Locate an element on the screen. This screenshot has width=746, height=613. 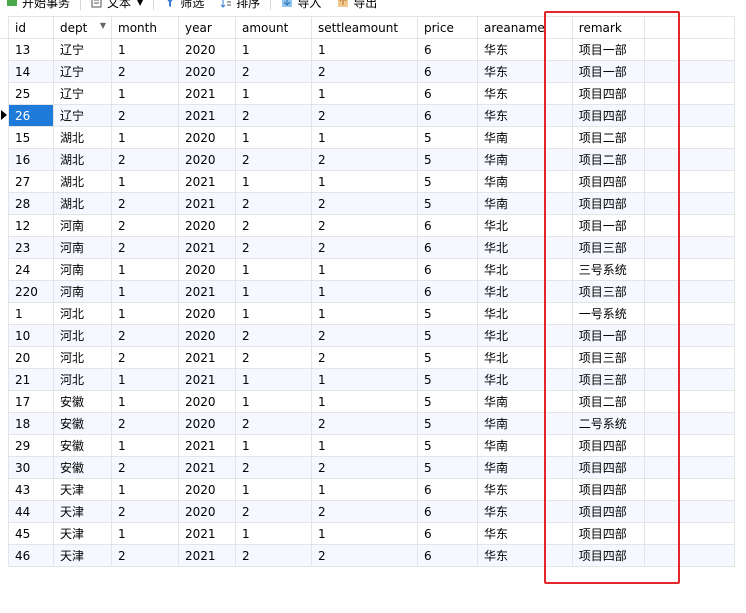
table-cell: 华东 is located at coordinates (511, 533).